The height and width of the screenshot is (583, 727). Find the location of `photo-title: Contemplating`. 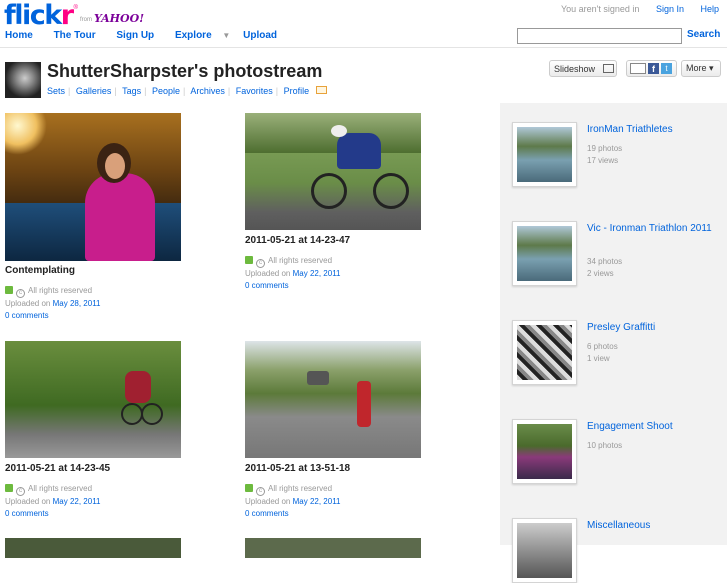

photo-title: Contemplating is located at coordinates (40, 270).